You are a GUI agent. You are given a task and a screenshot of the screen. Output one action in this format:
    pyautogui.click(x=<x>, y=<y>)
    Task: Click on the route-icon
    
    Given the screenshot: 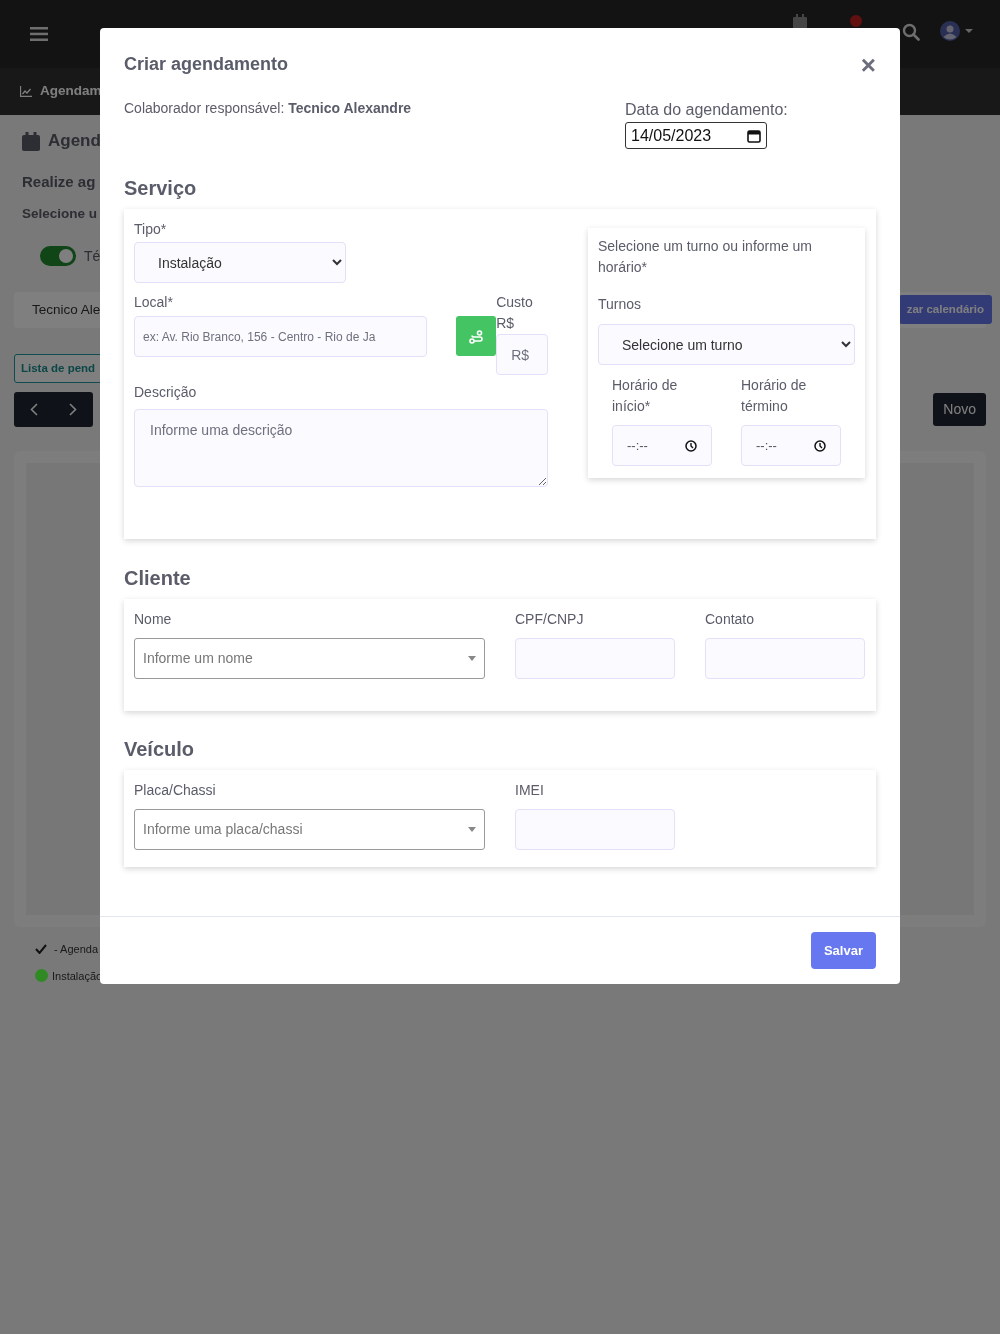 What is the action you would take?
    pyautogui.click(x=476, y=336)
    